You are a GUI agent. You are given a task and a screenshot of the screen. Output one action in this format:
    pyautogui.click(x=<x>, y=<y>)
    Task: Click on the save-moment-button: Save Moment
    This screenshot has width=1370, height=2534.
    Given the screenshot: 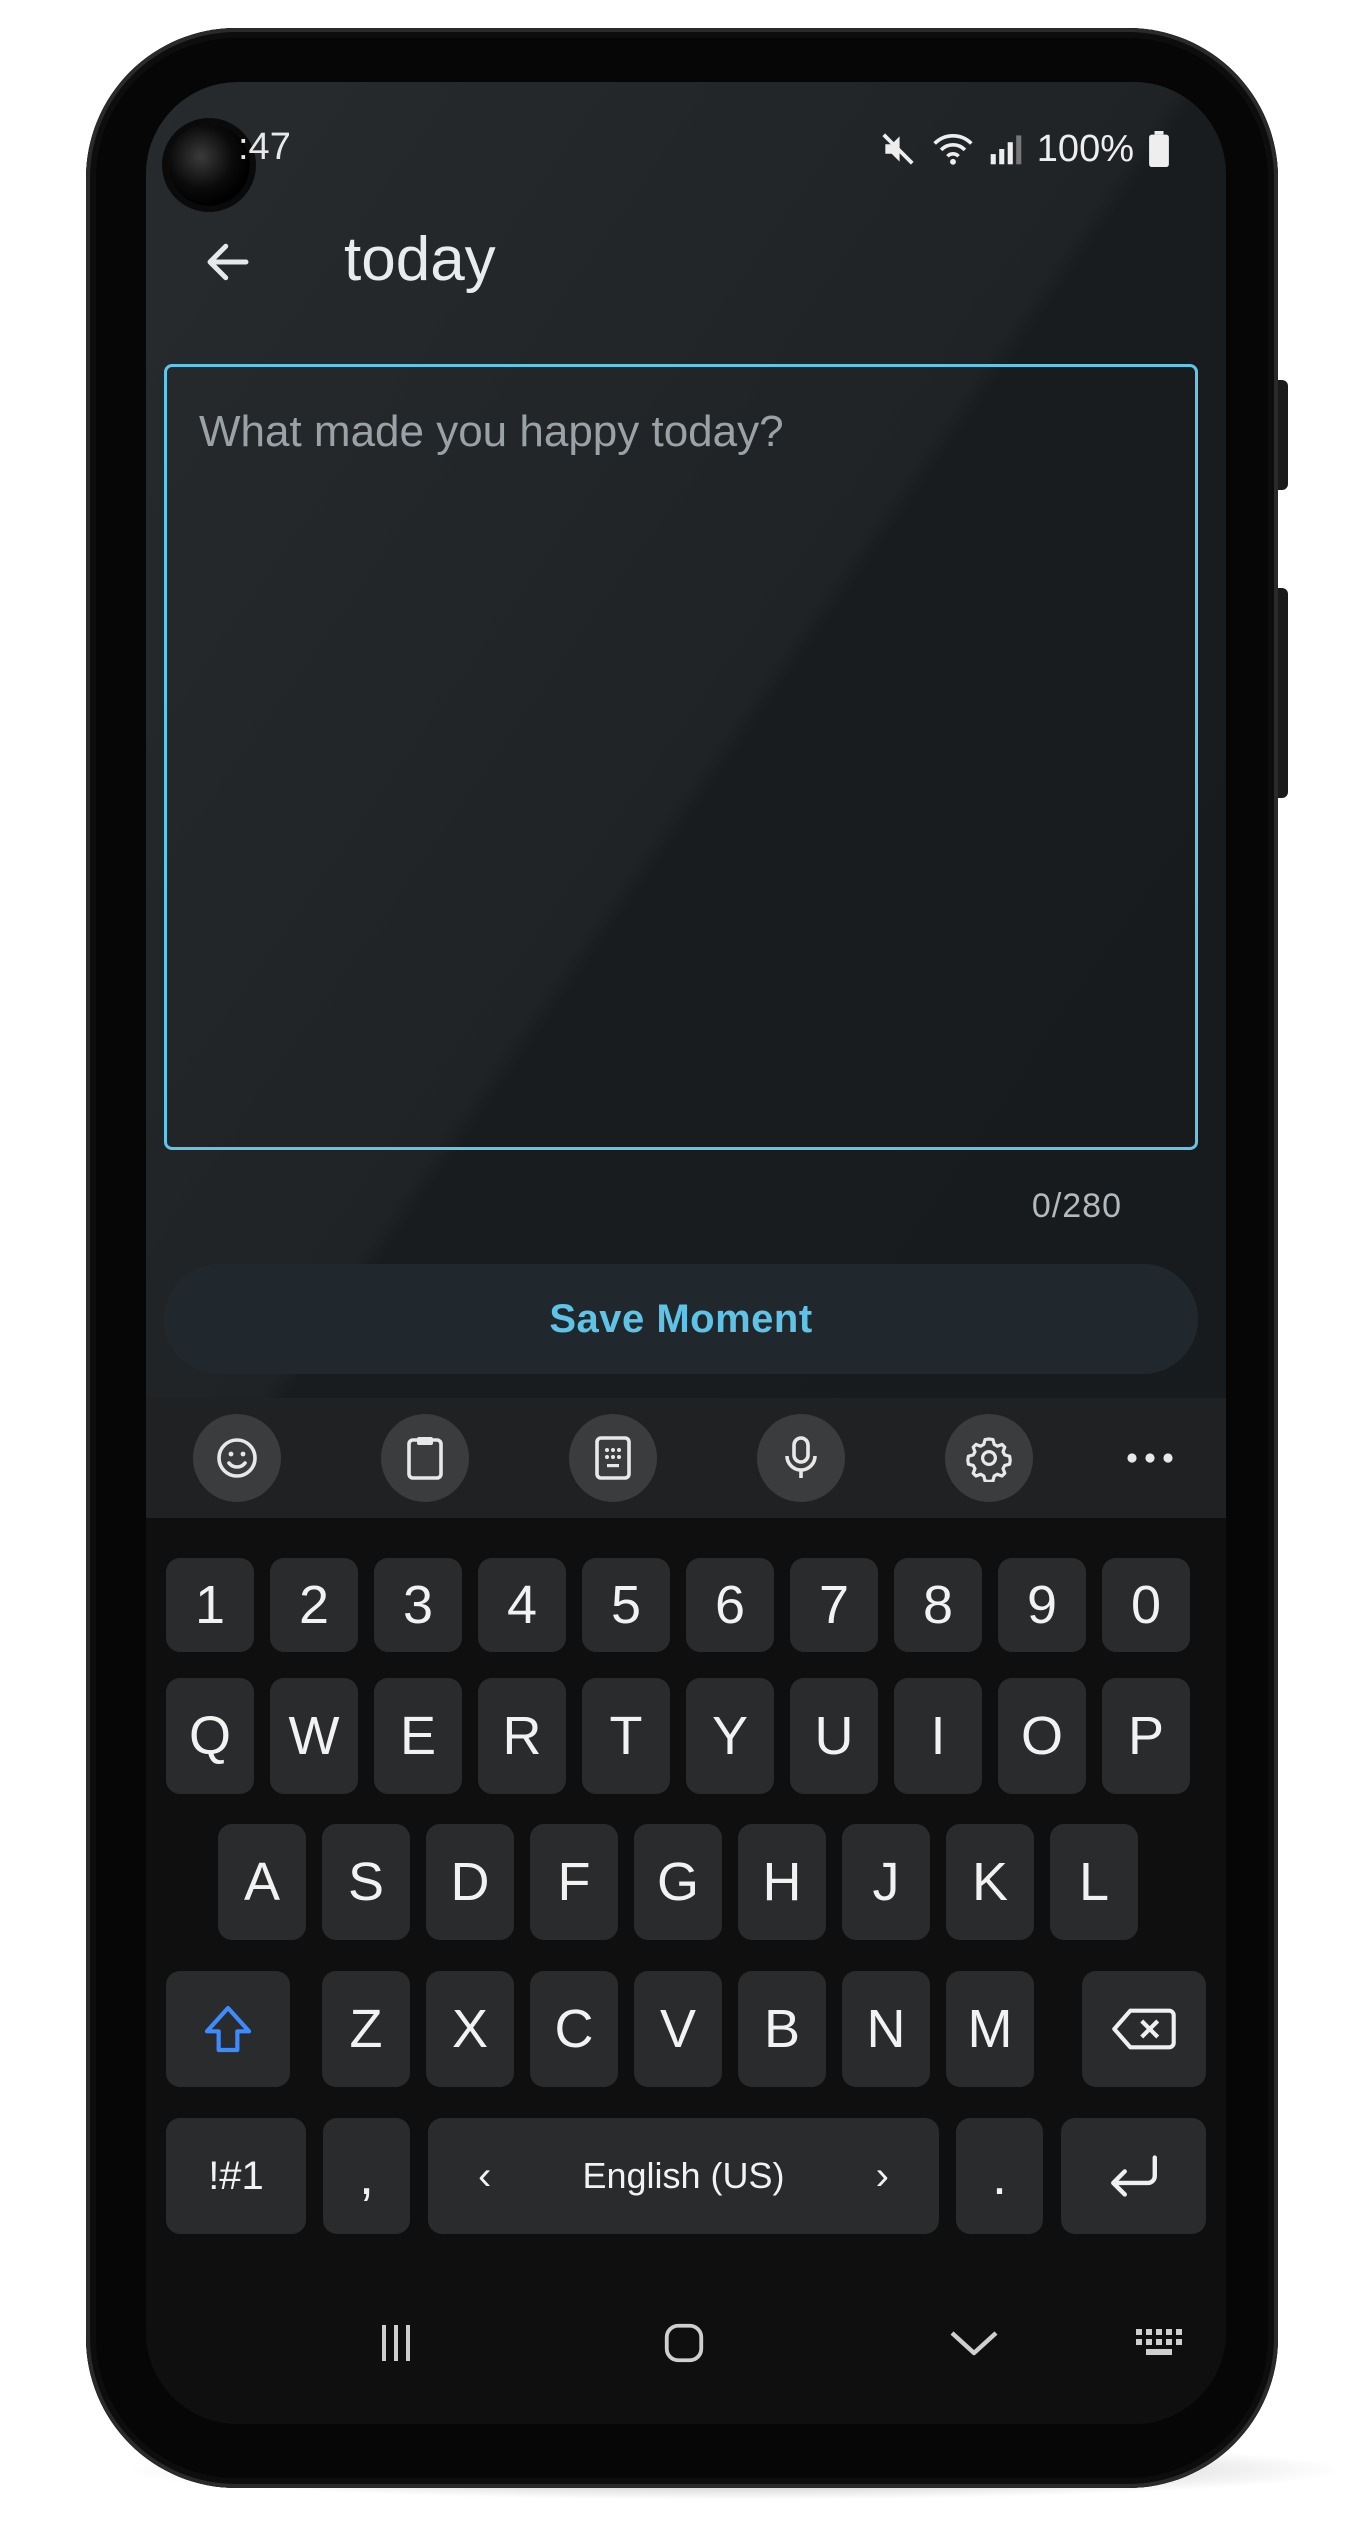 What is the action you would take?
    pyautogui.click(x=681, y=1319)
    